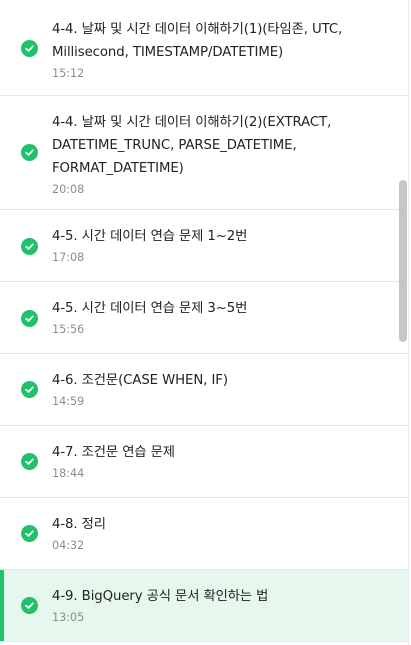 The width and height of the screenshot is (411, 645). I want to click on lecture-title: 4-5. 시간 데이터 연습 문제 1~2번, so click(150, 236).